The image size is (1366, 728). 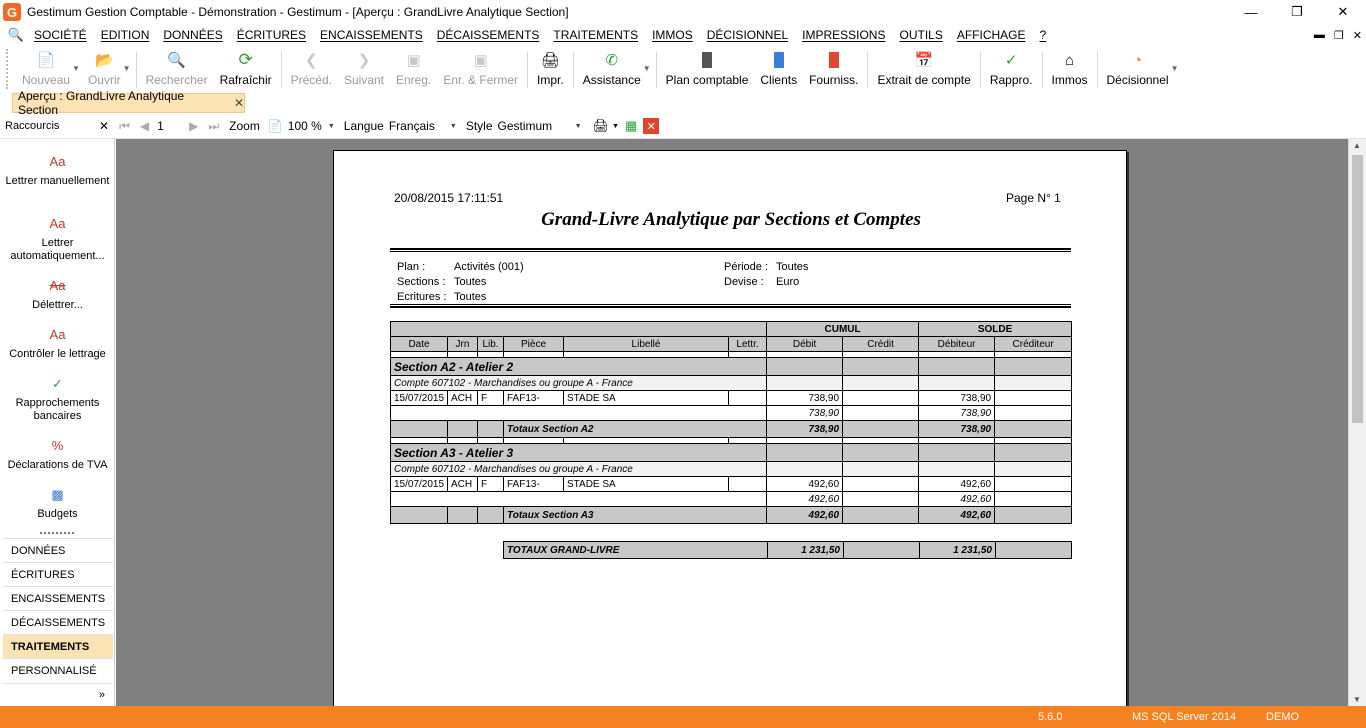 I want to click on fournisseurs-button: Fourniss., so click(x=833, y=66).